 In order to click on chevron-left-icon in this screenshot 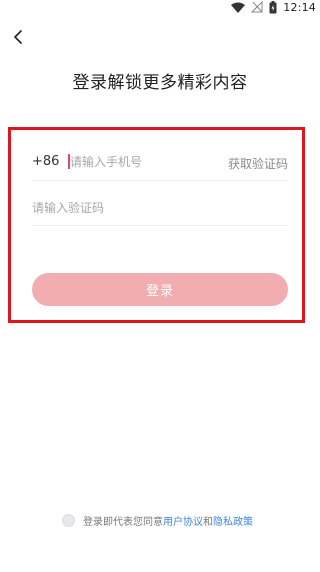, I will do `click(18, 37)`.